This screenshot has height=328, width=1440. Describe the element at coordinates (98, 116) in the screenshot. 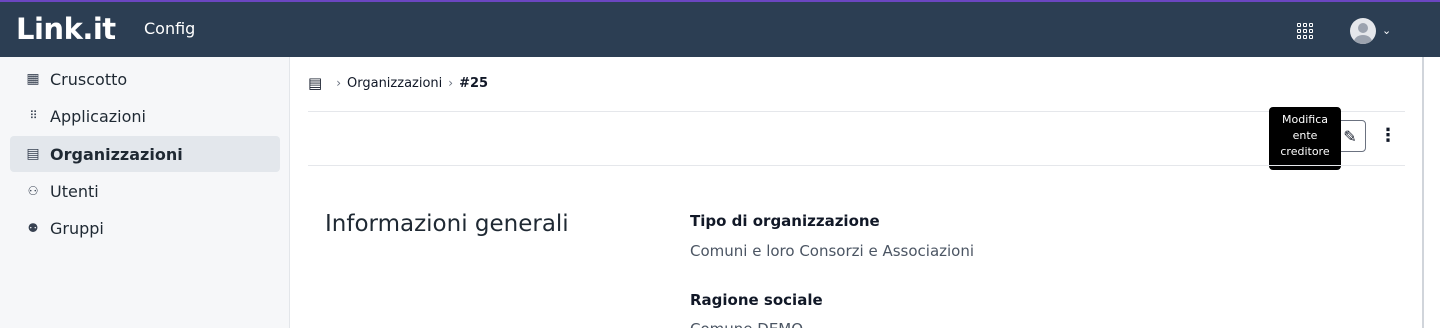

I see `sidebar-item-label: Applicazioni` at that location.